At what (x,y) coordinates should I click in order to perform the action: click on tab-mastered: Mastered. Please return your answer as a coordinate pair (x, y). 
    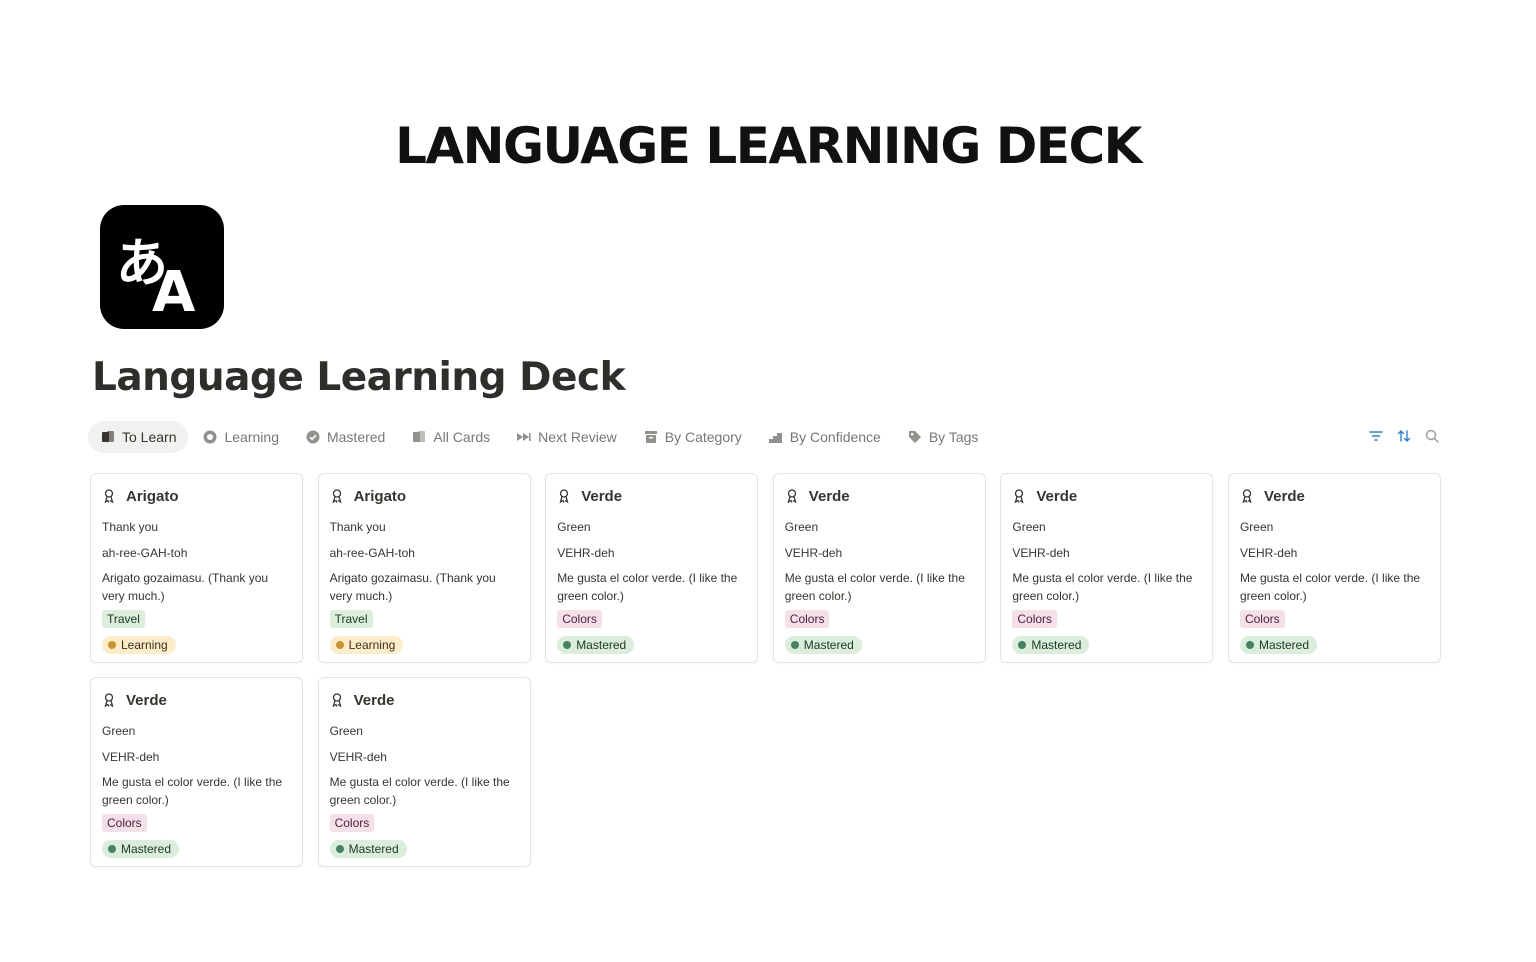
    Looking at the image, I should click on (345, 437).